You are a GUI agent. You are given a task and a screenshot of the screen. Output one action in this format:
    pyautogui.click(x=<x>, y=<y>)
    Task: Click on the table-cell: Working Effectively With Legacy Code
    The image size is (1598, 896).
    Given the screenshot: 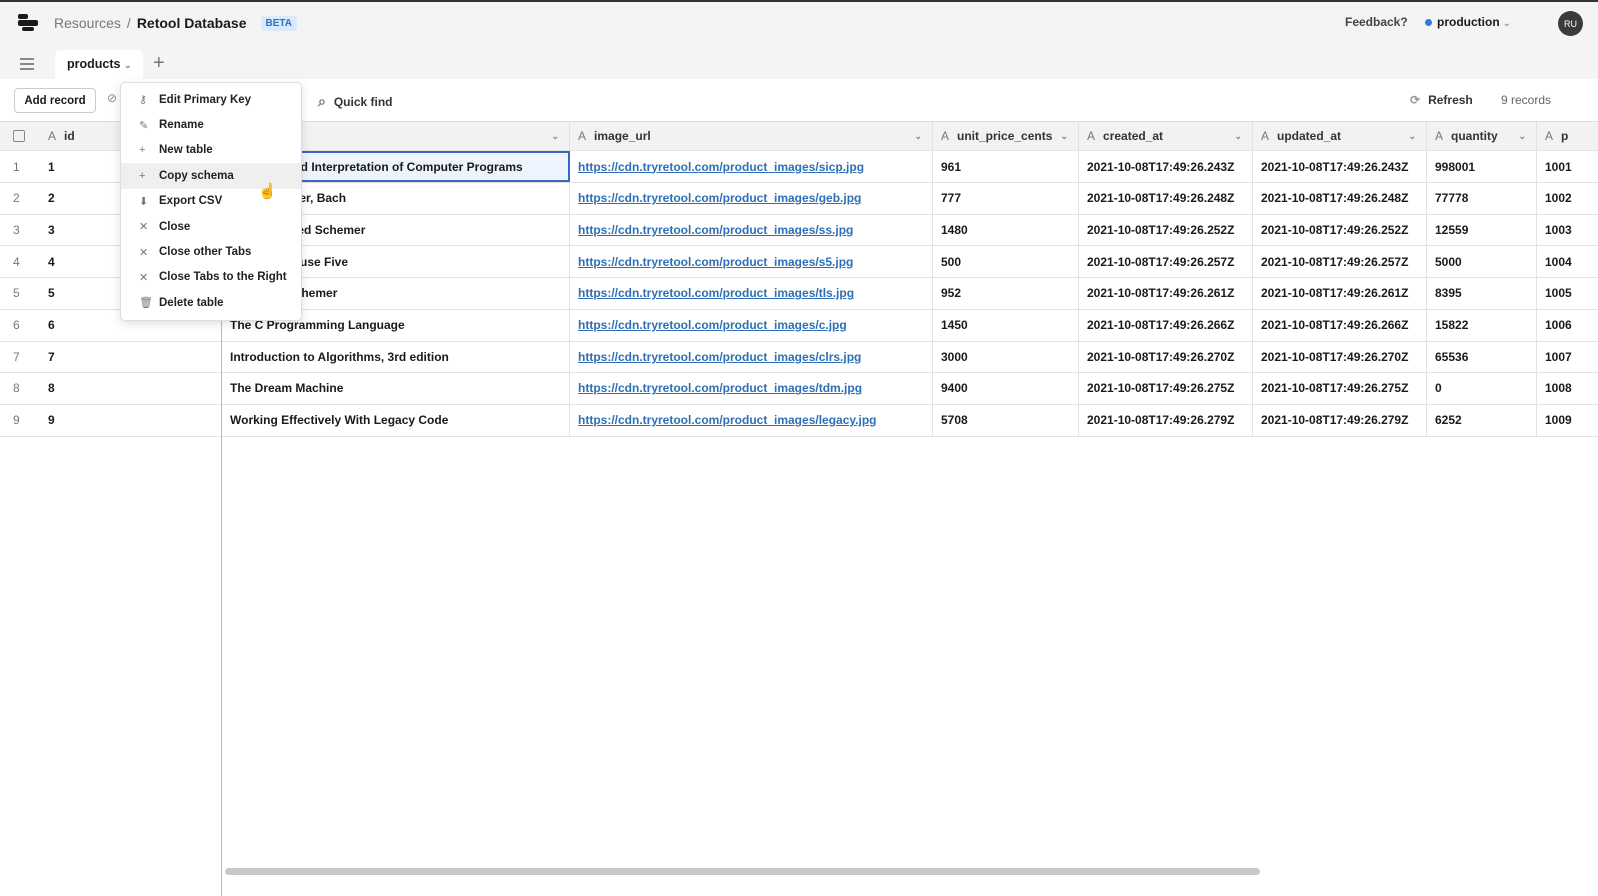 What is the action you would take?
    pyautogui.click(x=396, y=420)
    